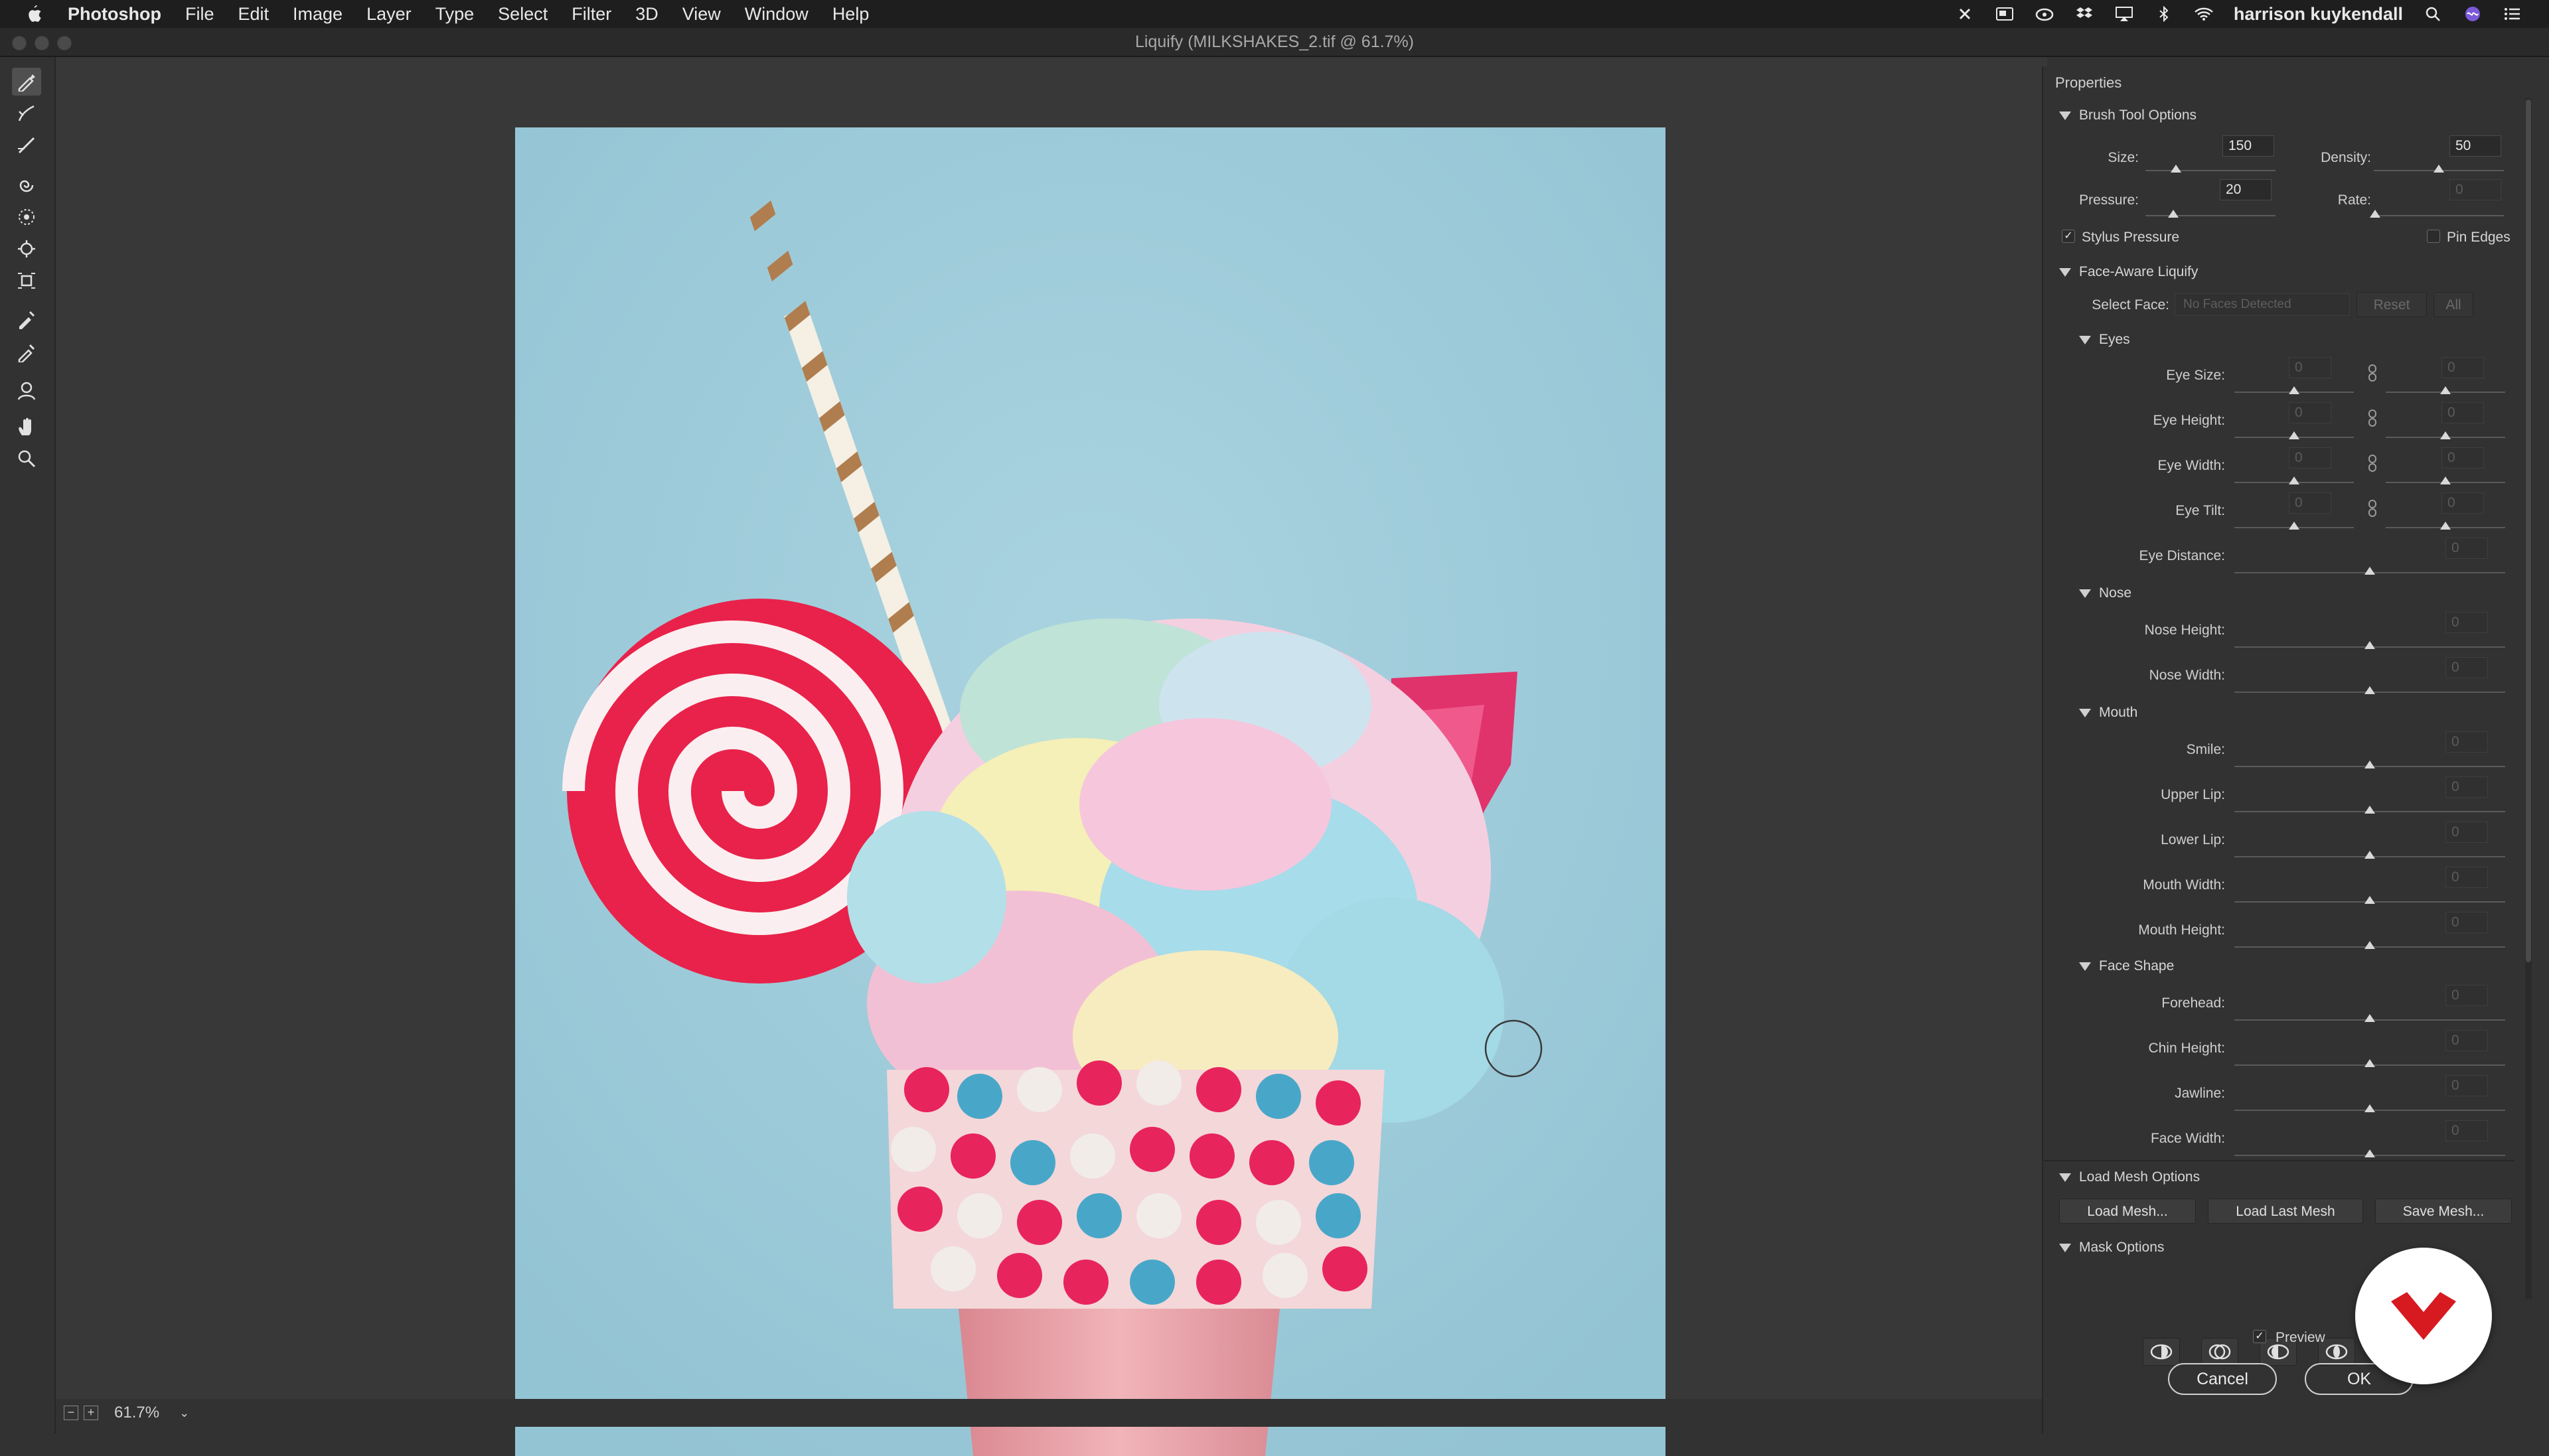  I want to click on chin-height-field: 0, so click(2466, 1040).